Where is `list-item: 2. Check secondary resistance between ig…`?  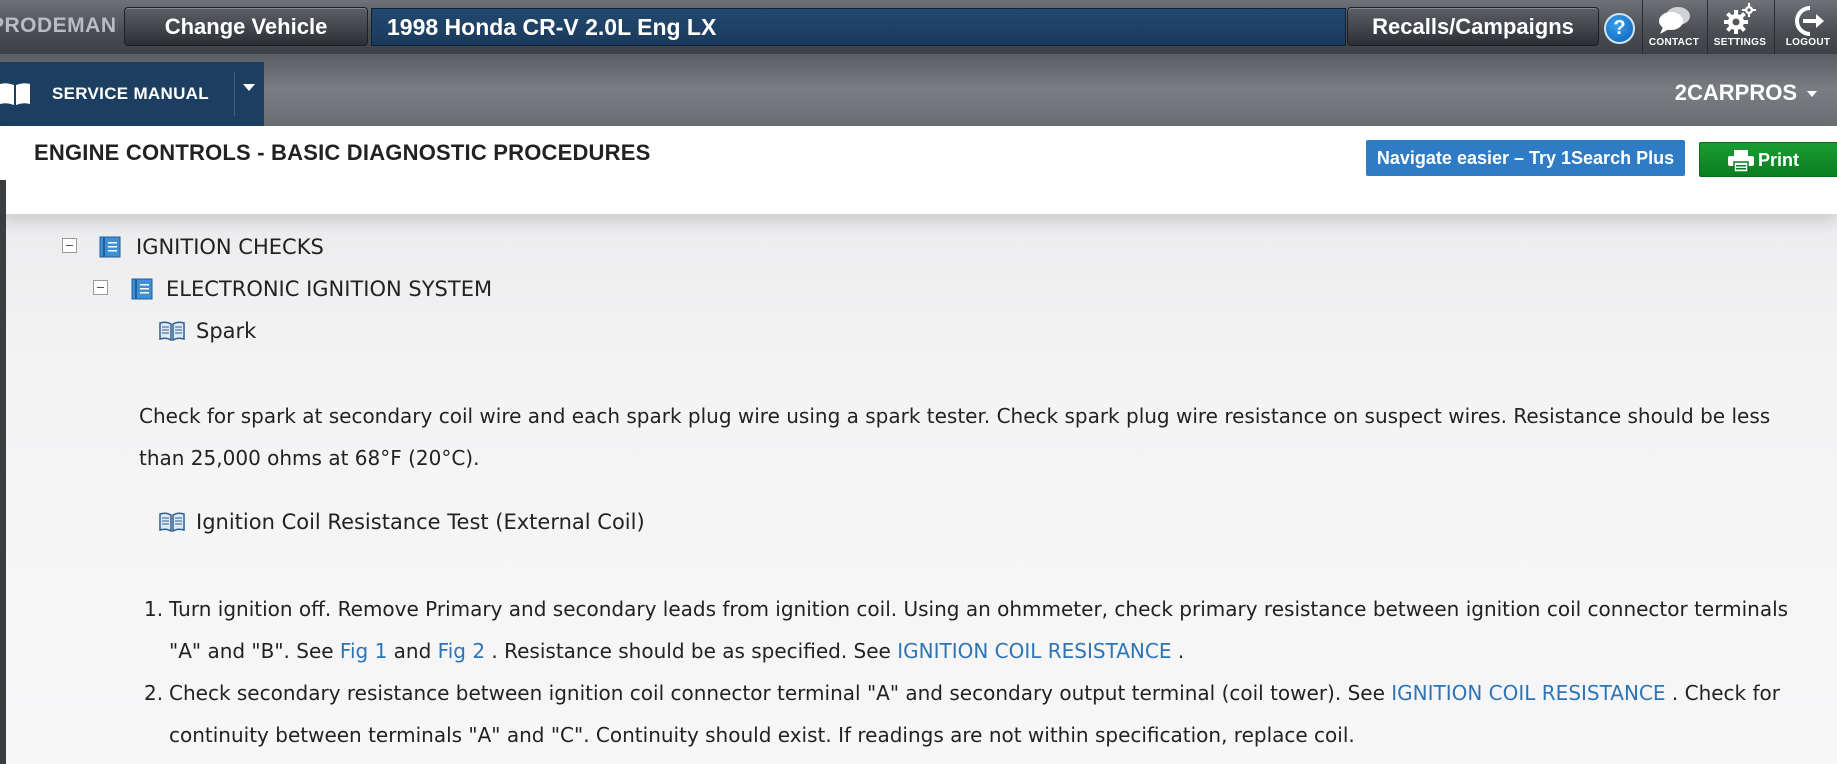 list-item: 2. Check secondary resistance between ig… is located at coordinates (969, 714).